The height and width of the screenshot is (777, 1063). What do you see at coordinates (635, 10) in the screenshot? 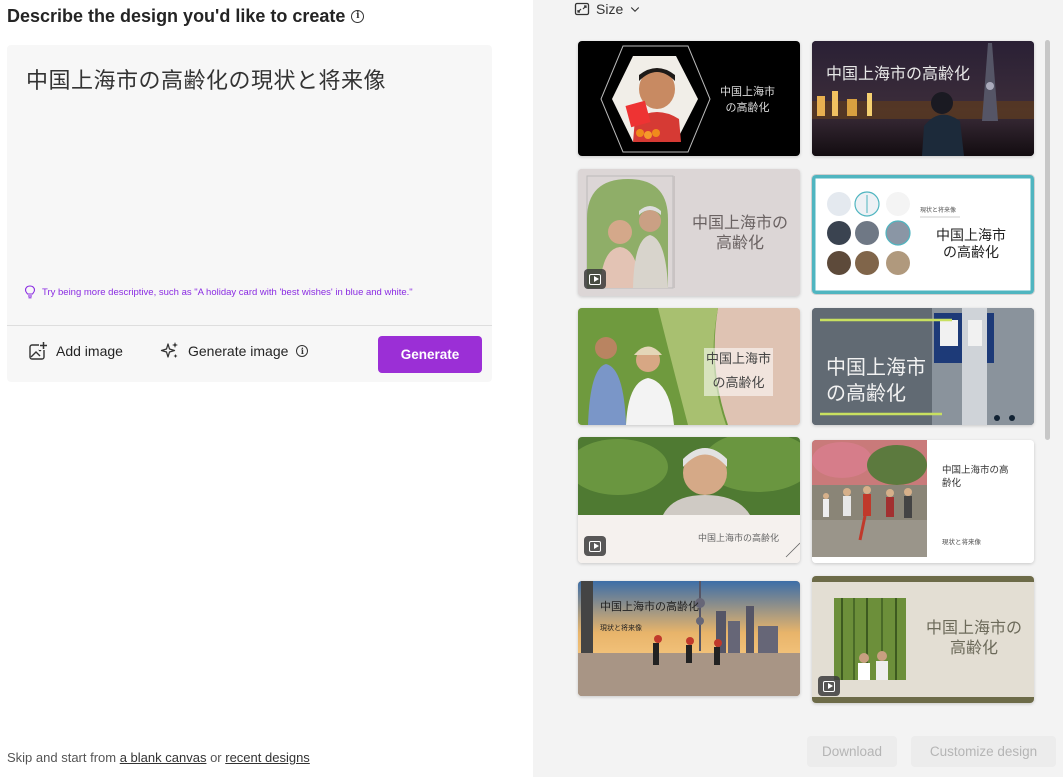
I see `chevron-down-icon` at bounding box center [635, 10].